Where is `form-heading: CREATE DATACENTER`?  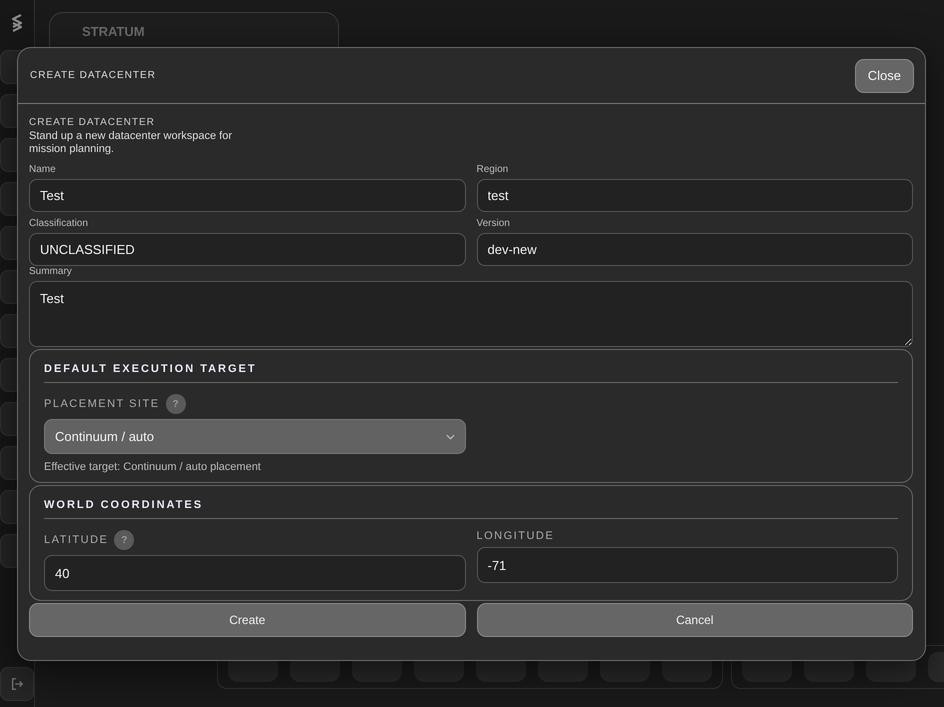 form-heading: CREATE DATACENTER is located at coordinates (92, 122).